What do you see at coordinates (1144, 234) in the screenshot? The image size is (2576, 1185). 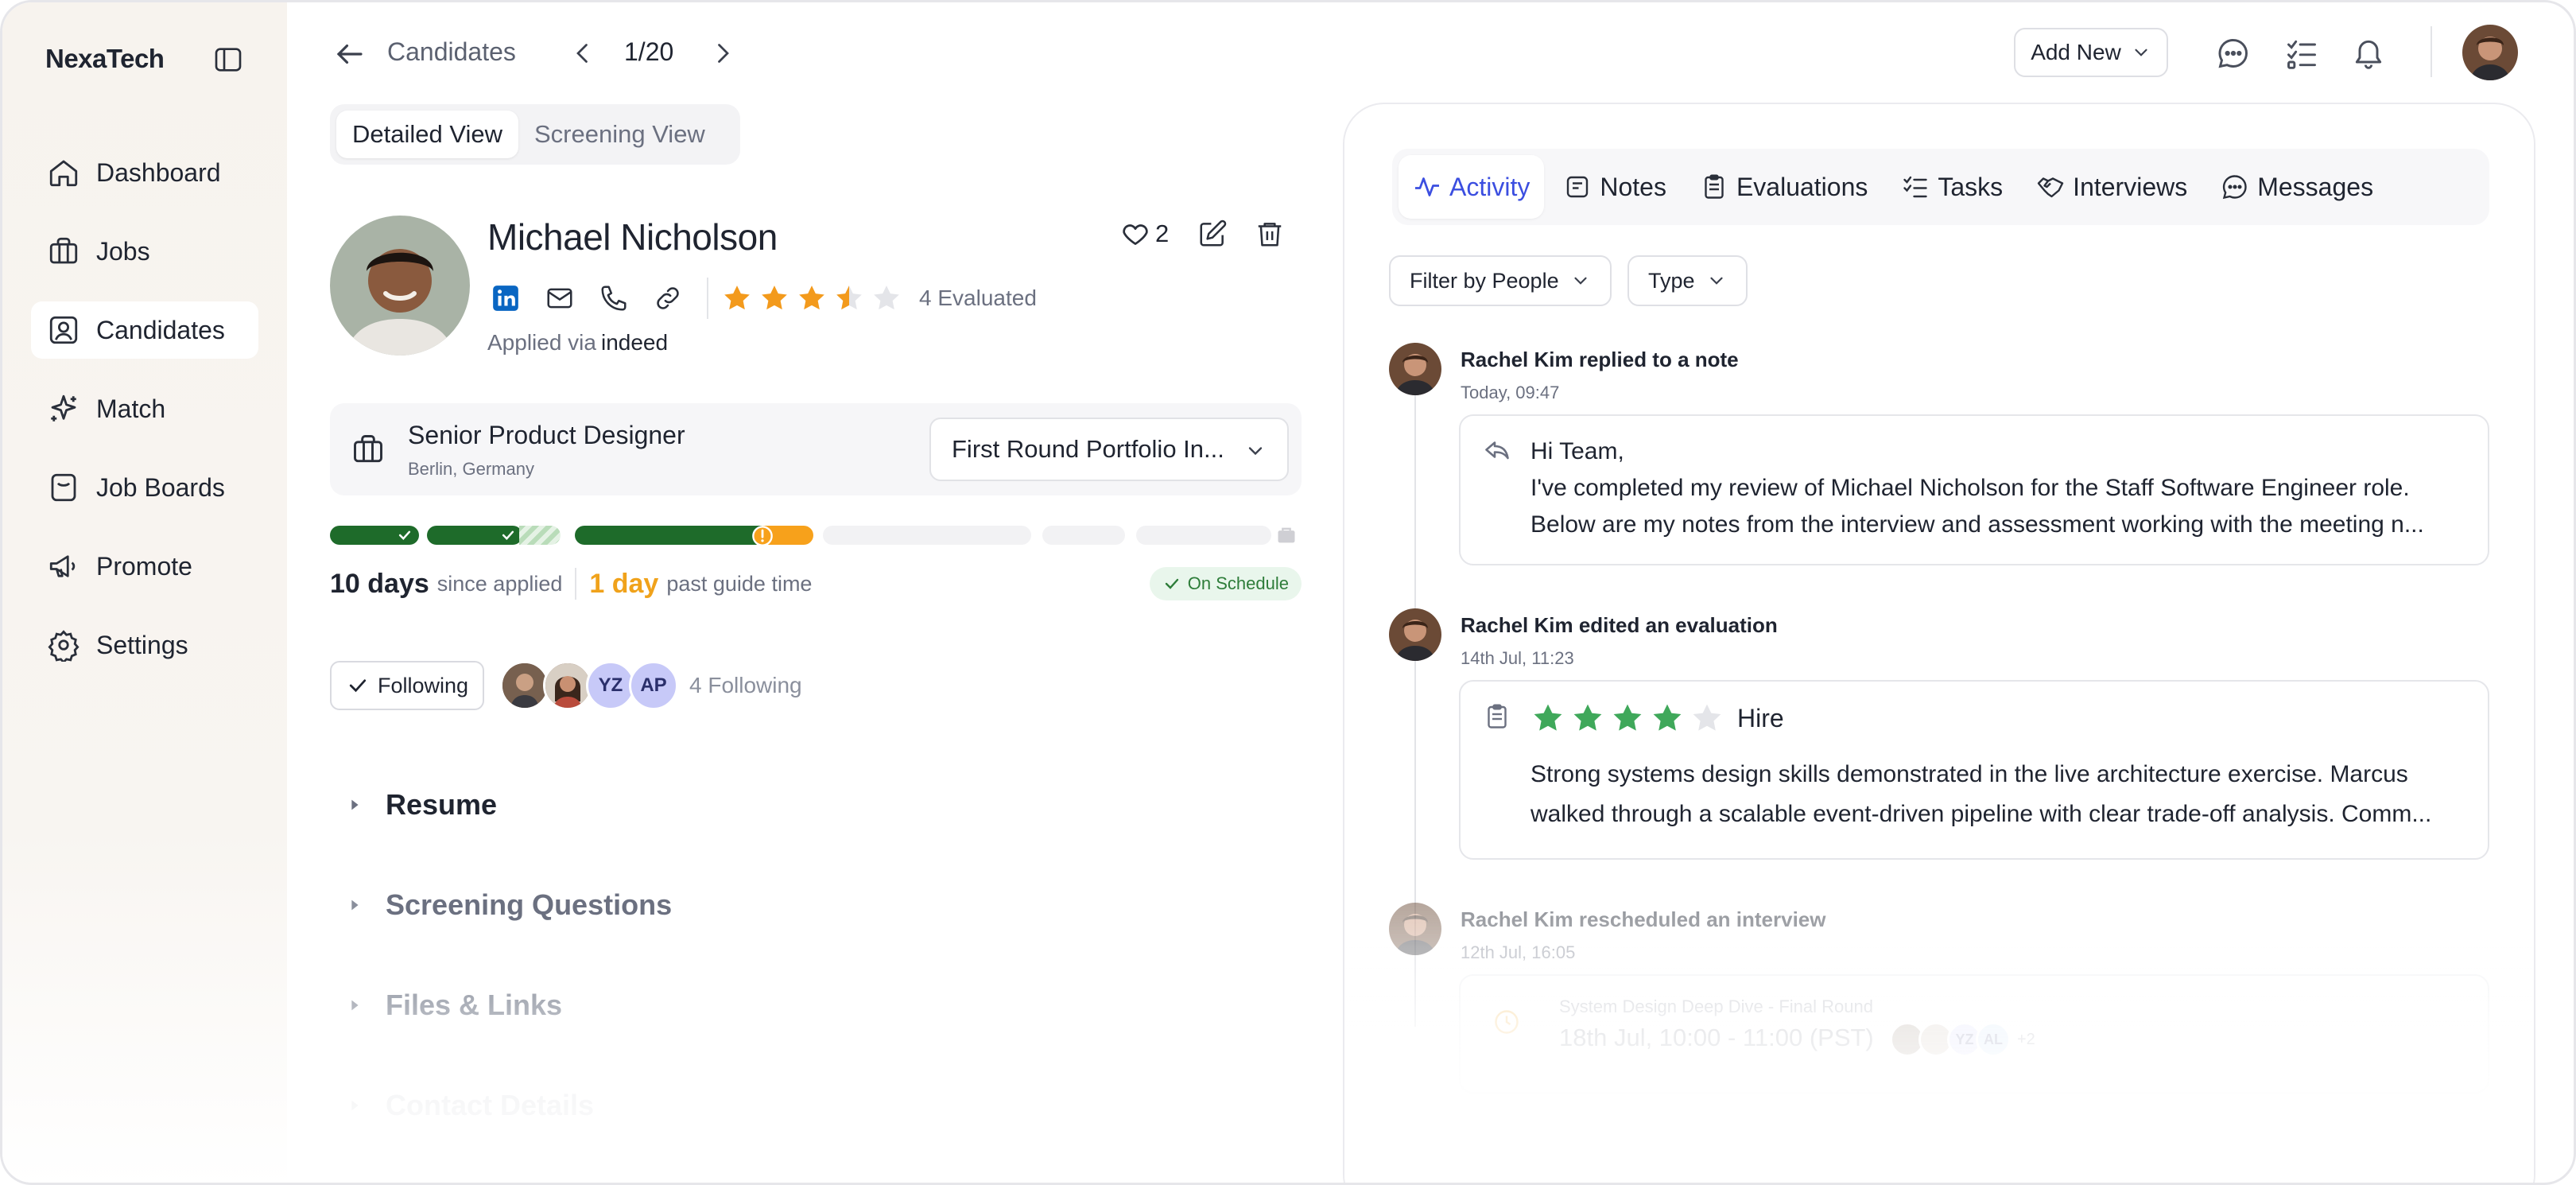 I see `like-button: 2` at bounding box center [1144, 234].